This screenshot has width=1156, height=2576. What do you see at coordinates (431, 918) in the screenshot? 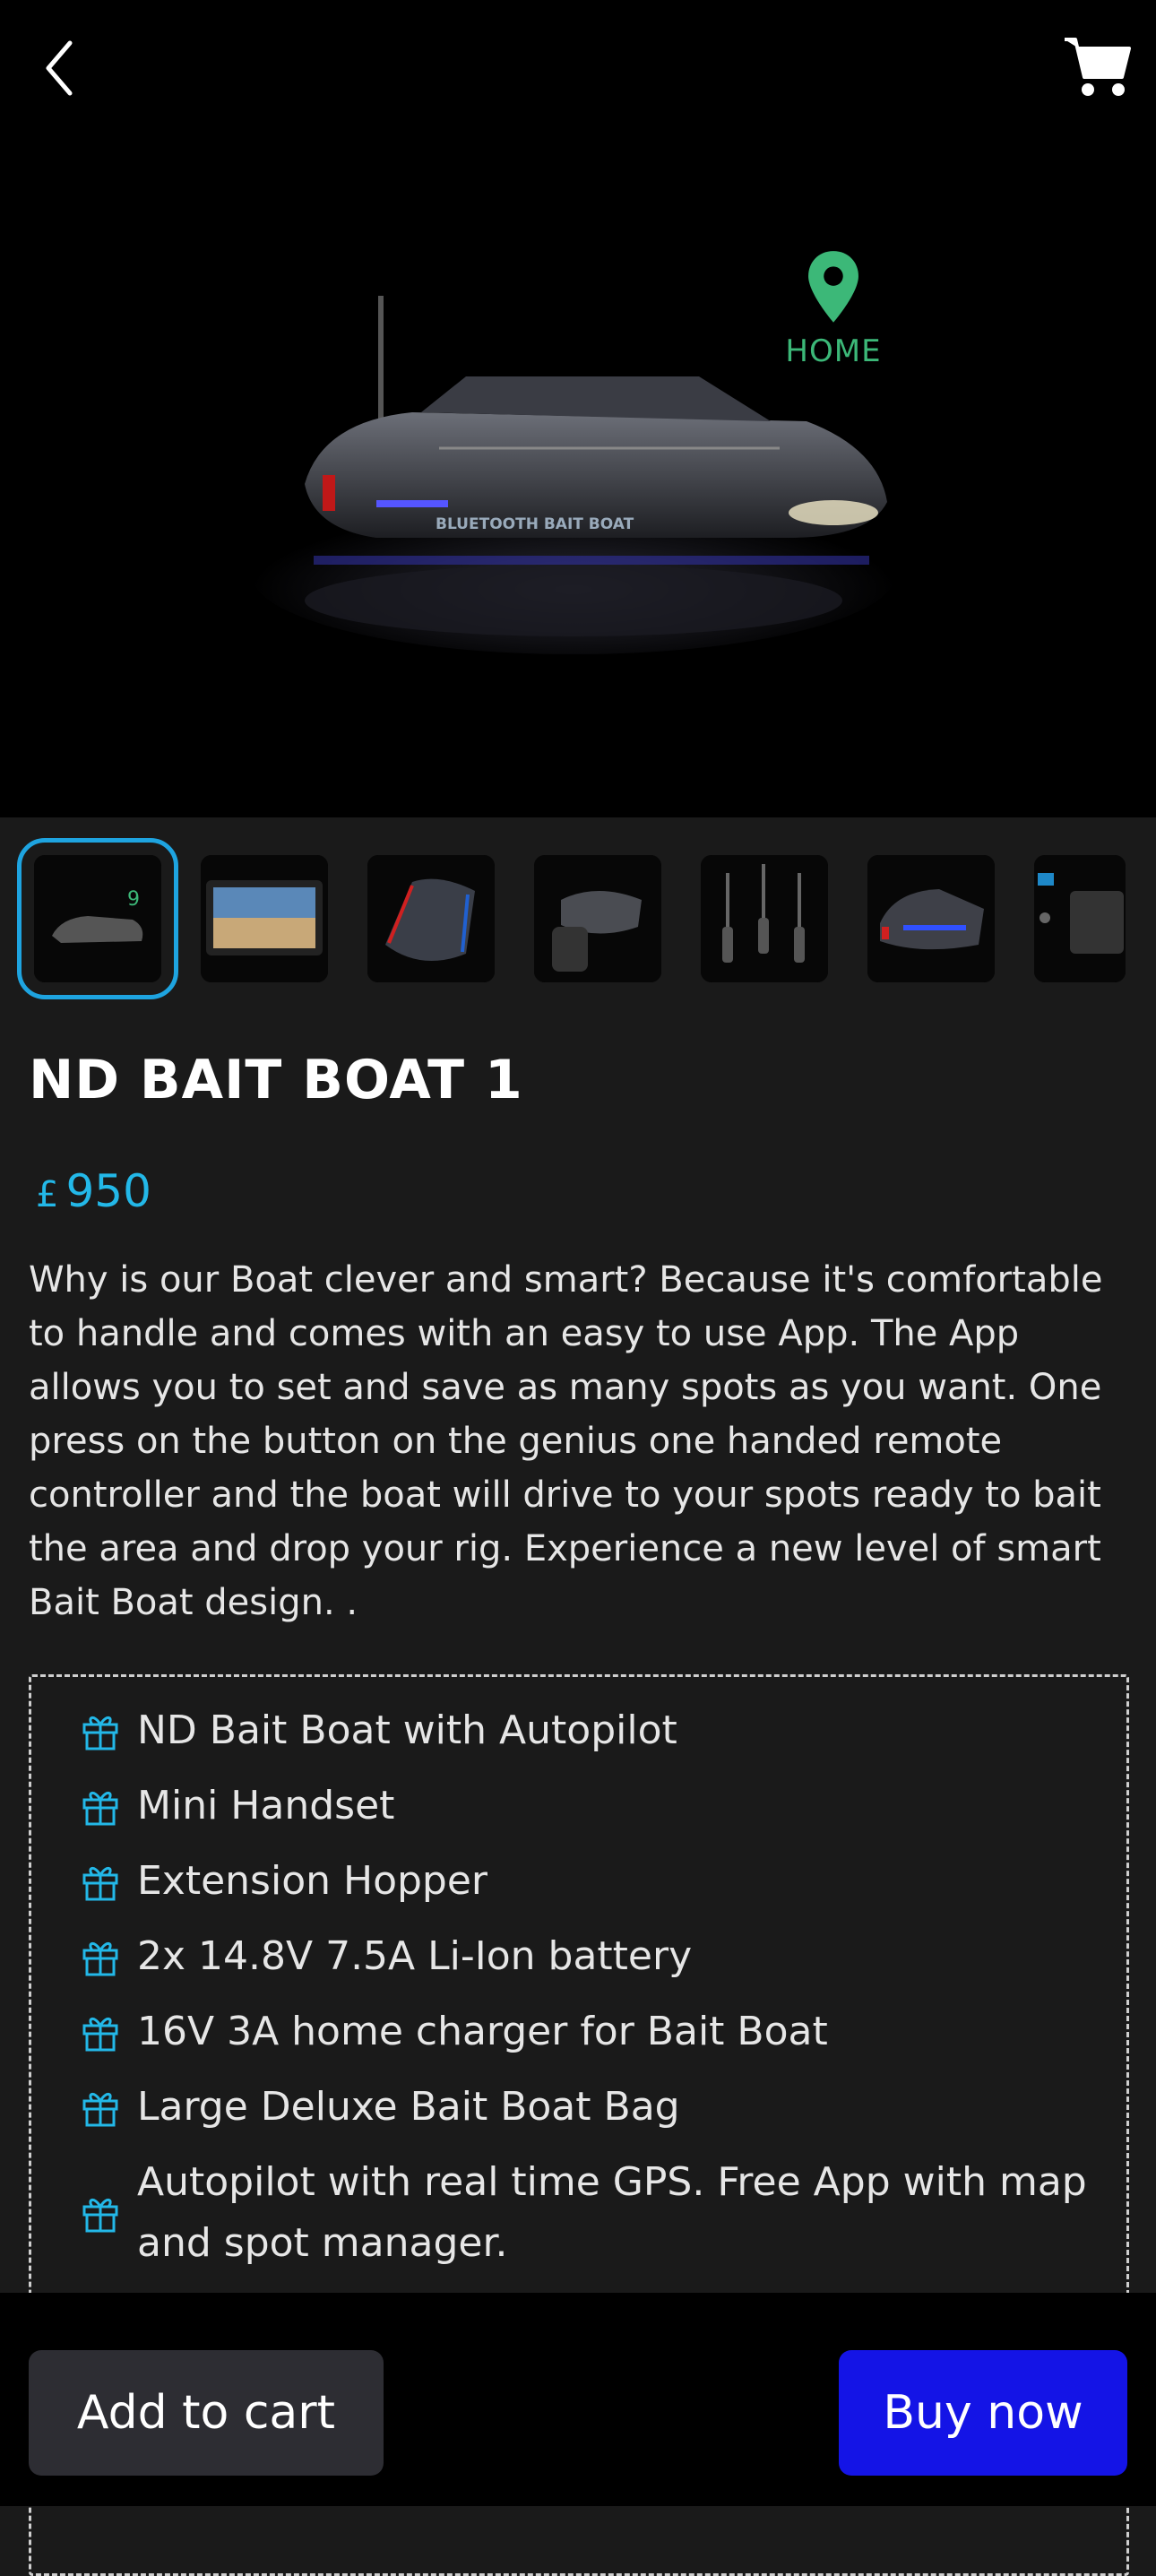
I see `thumbnail-boat-top` at bounding box center [431, 918].